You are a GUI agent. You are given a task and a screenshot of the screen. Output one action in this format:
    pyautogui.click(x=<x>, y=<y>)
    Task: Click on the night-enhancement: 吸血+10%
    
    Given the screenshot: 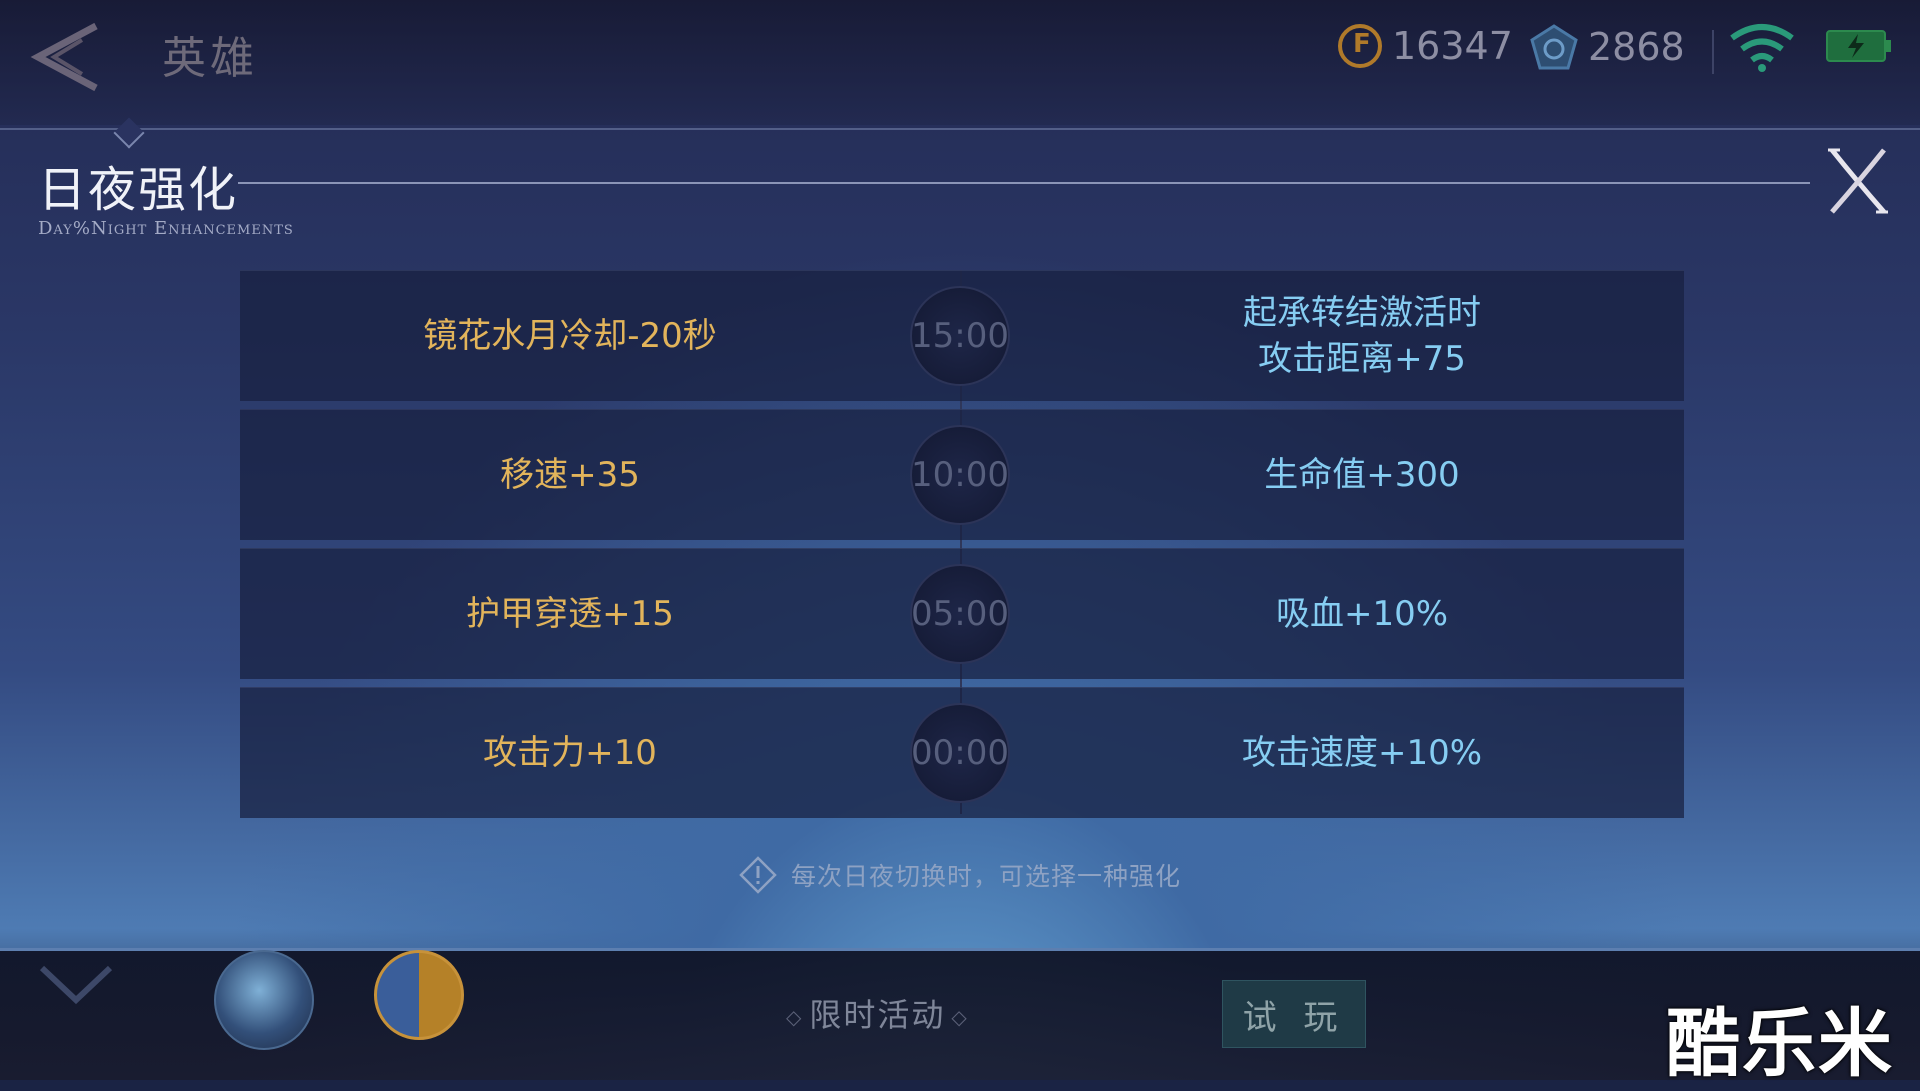 What is the action you would take?
    pyautogui.click(x=1362, y=614)
    